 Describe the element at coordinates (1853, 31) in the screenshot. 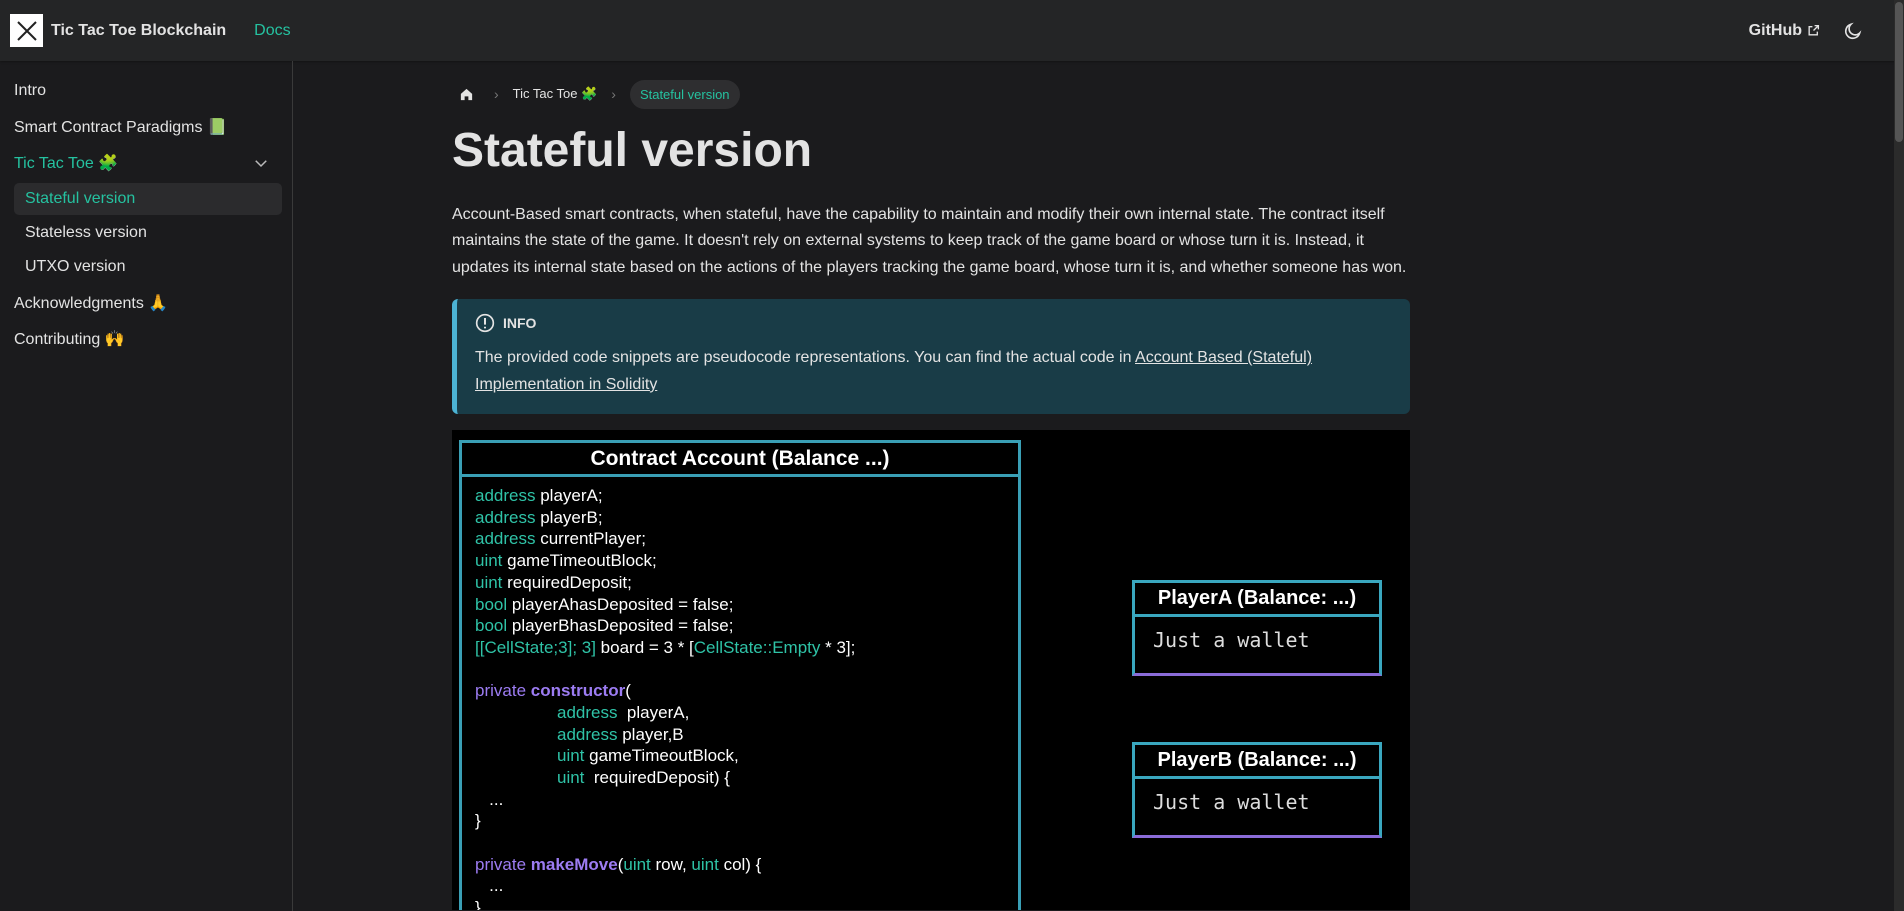

I see `theme-toggle-moon-icon` at that location.